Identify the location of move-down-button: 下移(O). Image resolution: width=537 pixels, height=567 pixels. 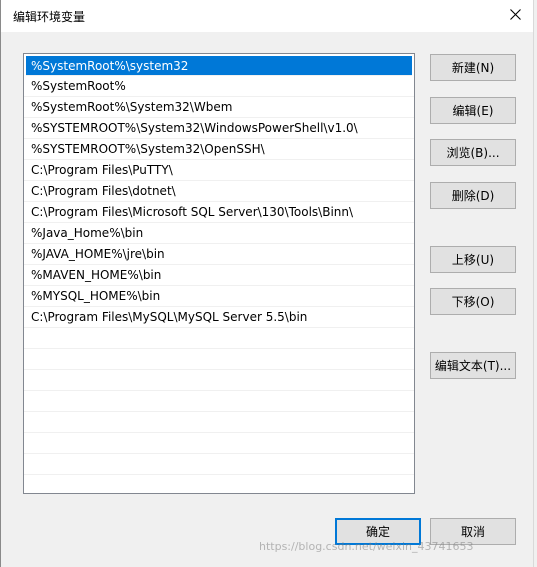
(473, 301).